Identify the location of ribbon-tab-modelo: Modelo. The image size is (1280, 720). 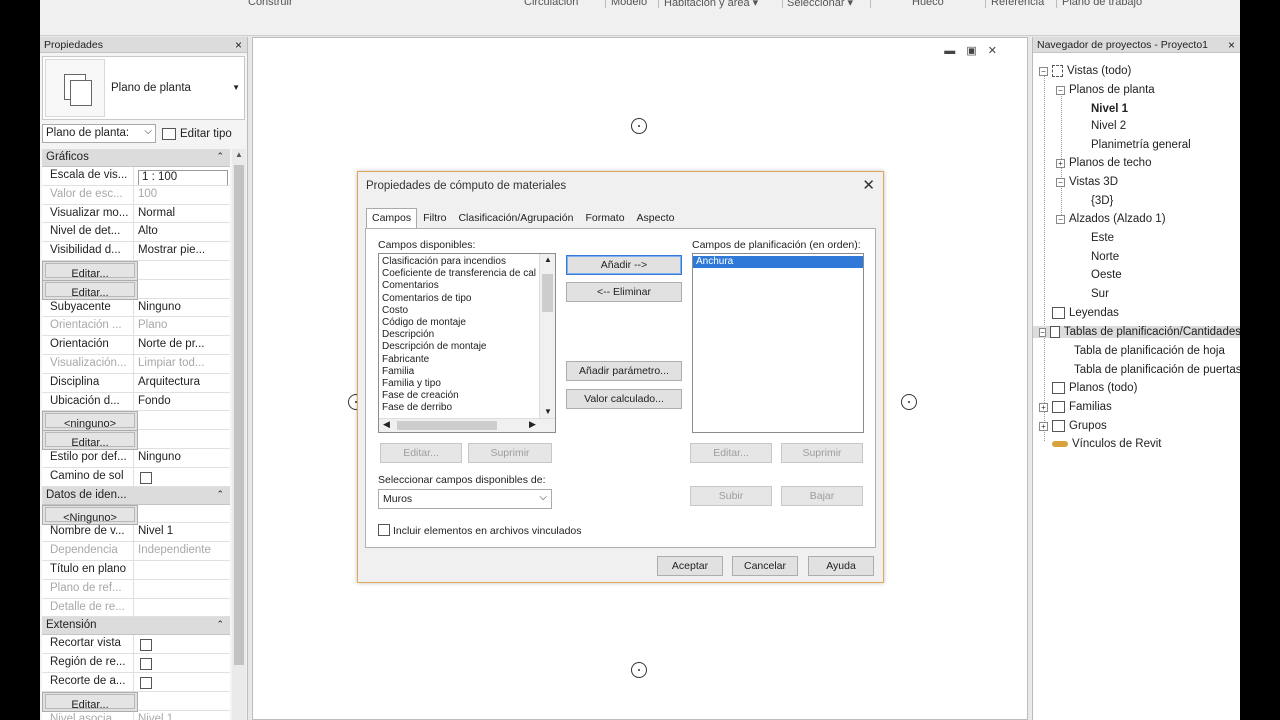
(629, 4).